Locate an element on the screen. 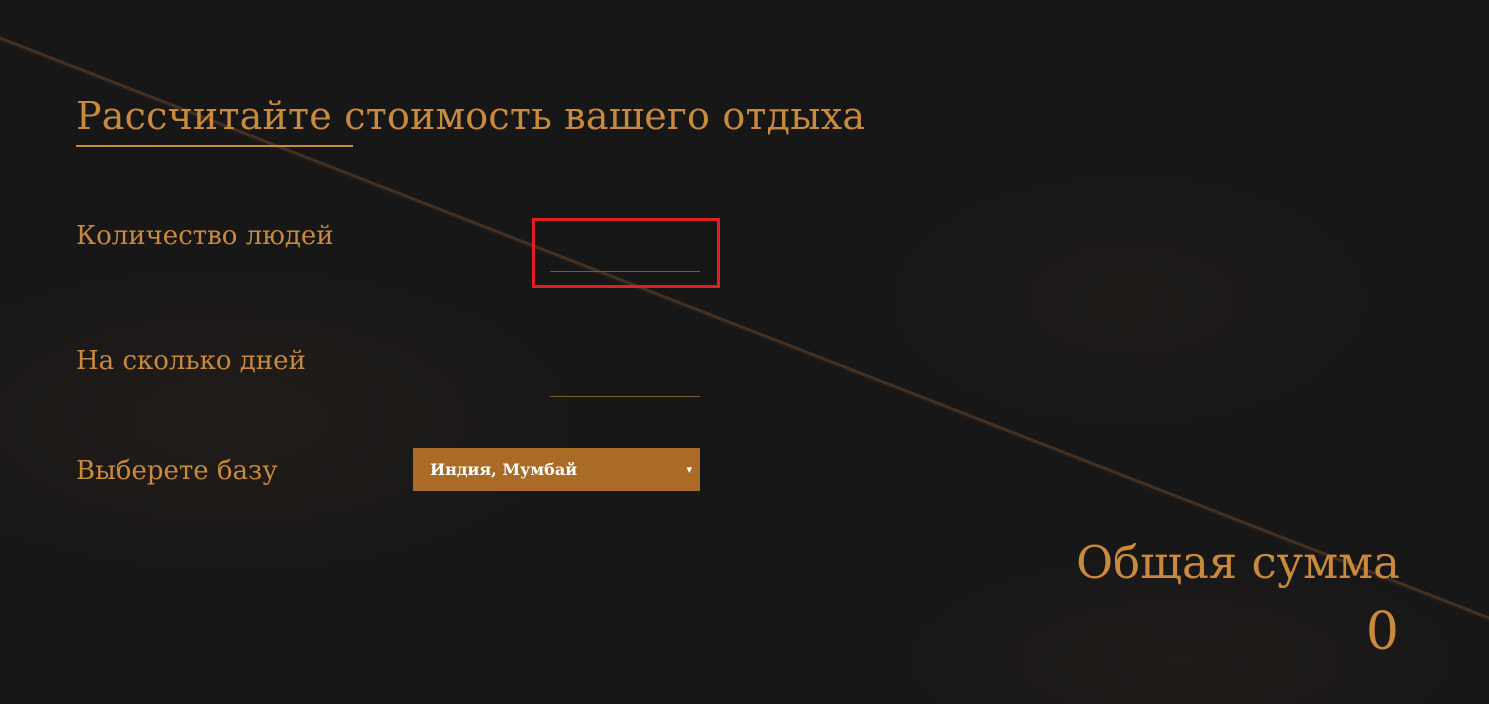 This screenshot has height=704, width=1489. title-underline is located at coordinates (214, 146).